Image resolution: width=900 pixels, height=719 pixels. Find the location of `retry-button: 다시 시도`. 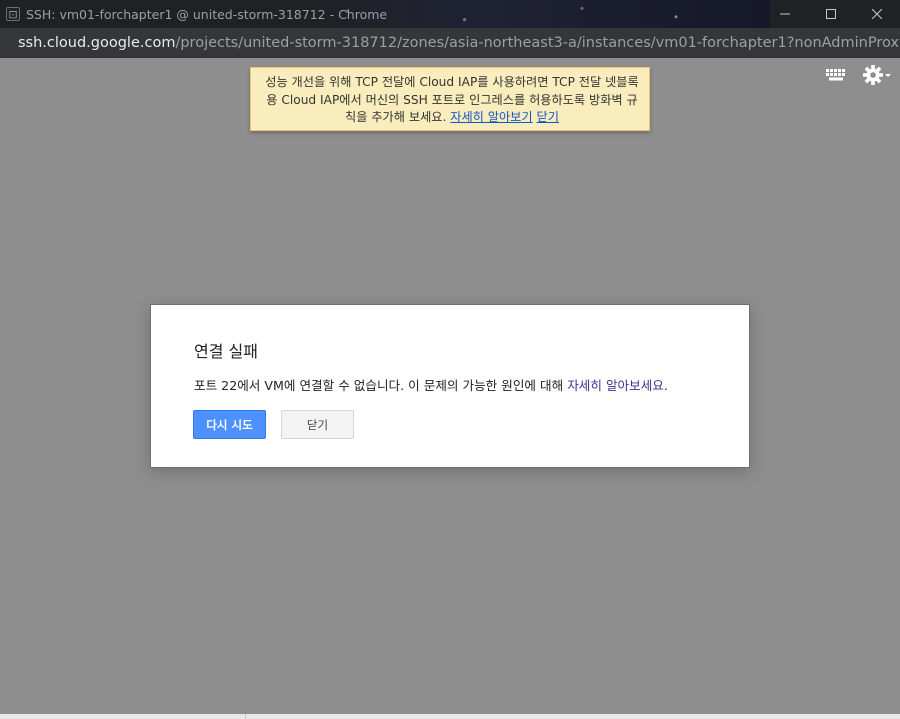

retry-button: 다시 시도 is located at coordinates (229, 424).